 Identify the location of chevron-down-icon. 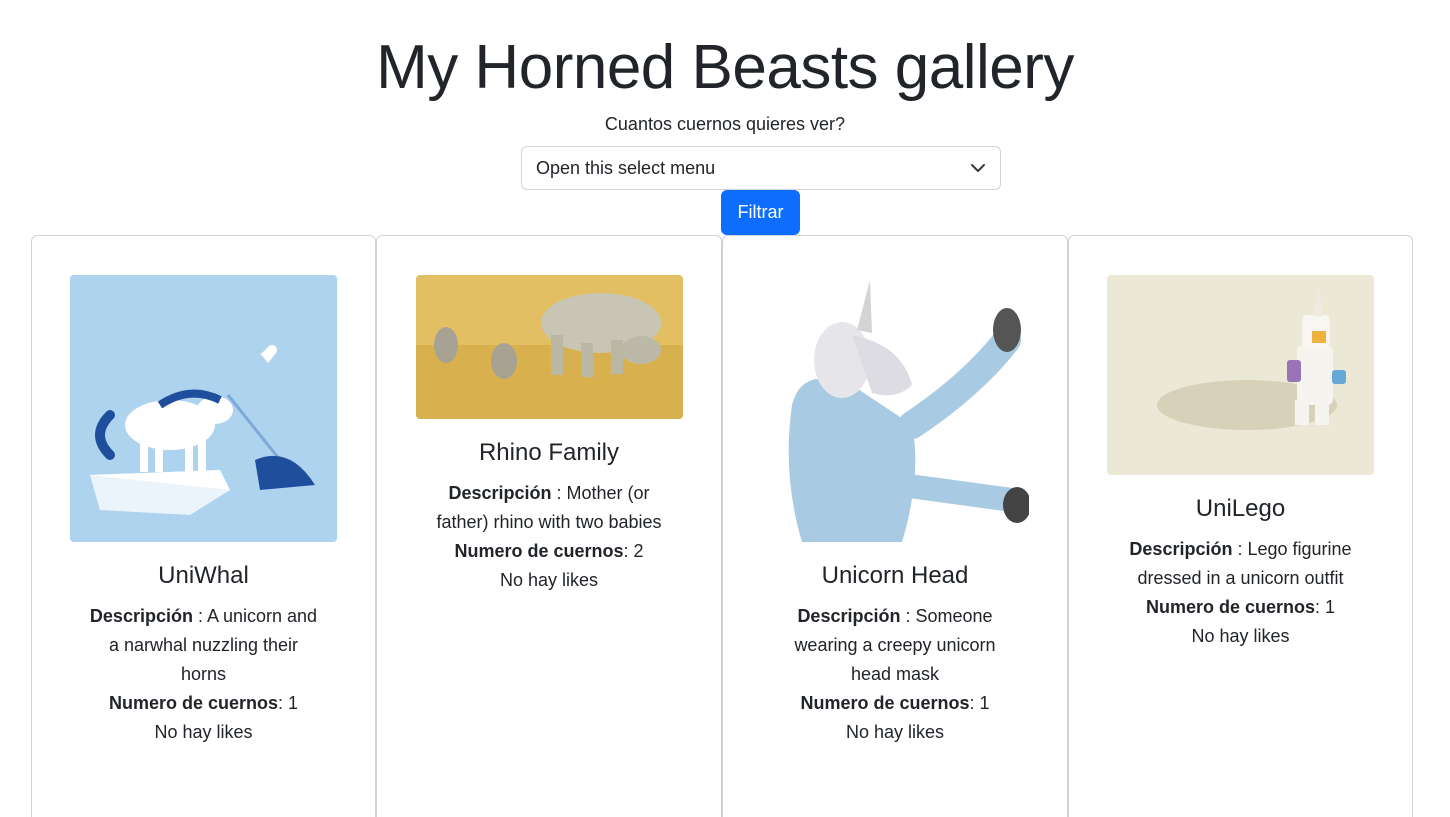
(978, 168).